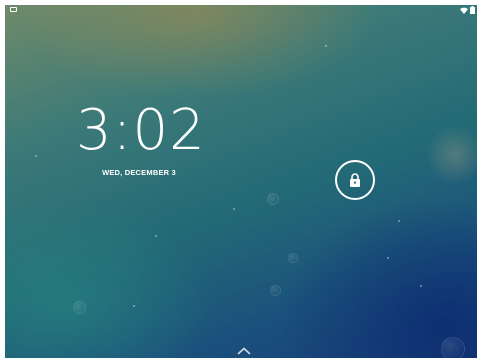 The image size is (481, 363). I want to click on wallpaper-glow, so click(451, 155).